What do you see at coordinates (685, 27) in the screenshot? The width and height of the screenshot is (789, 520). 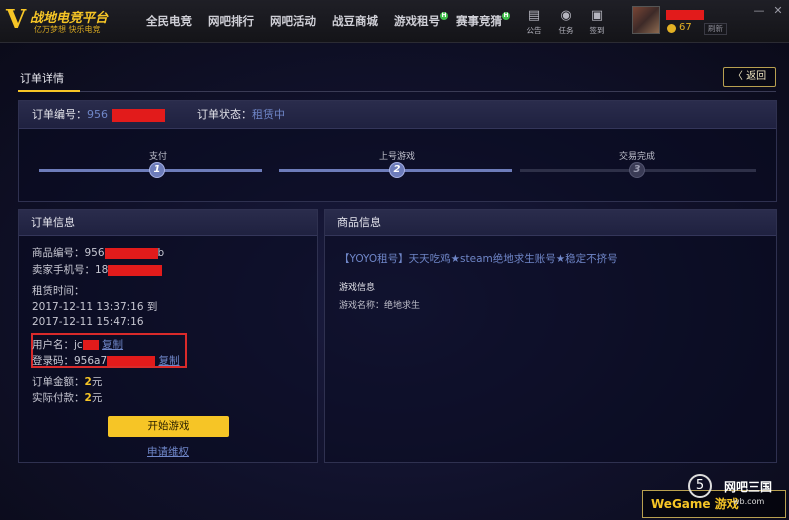 I see `coin-count: 67` at bounding box center [685, 27].